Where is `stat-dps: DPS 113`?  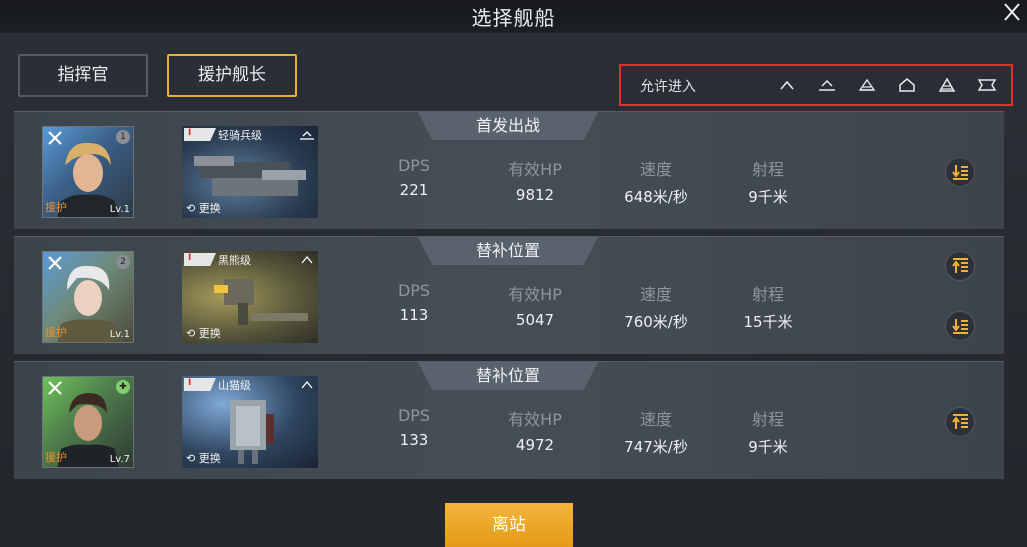
stat-dps: DPS 113 is located at coordinates (414, 302).